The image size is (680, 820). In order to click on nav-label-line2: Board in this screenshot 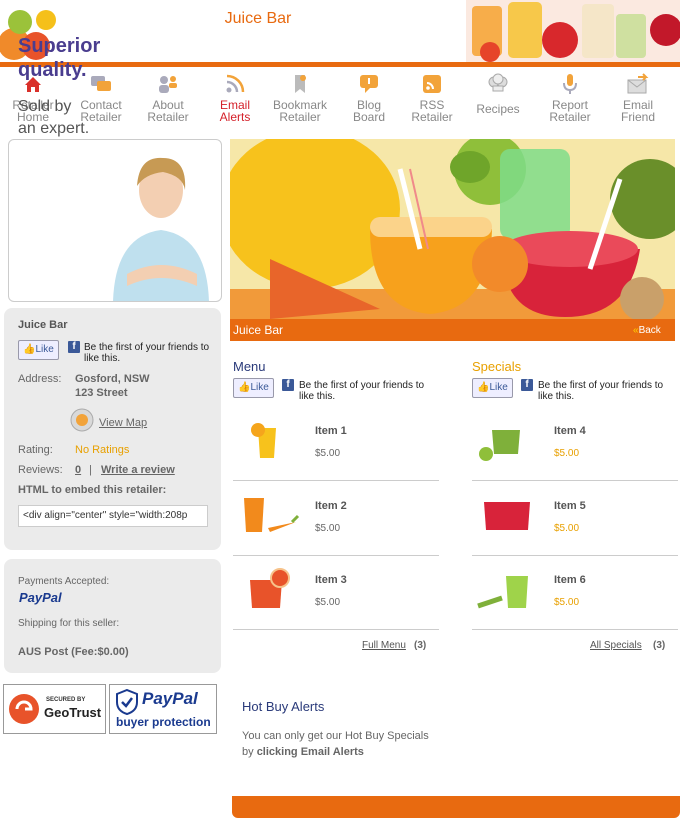, I will do `click(369, 117)`.